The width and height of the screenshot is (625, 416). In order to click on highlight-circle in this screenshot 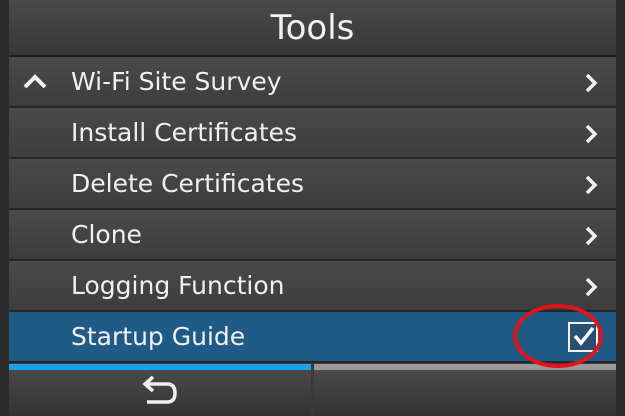, I will do `click(558, 336)`.